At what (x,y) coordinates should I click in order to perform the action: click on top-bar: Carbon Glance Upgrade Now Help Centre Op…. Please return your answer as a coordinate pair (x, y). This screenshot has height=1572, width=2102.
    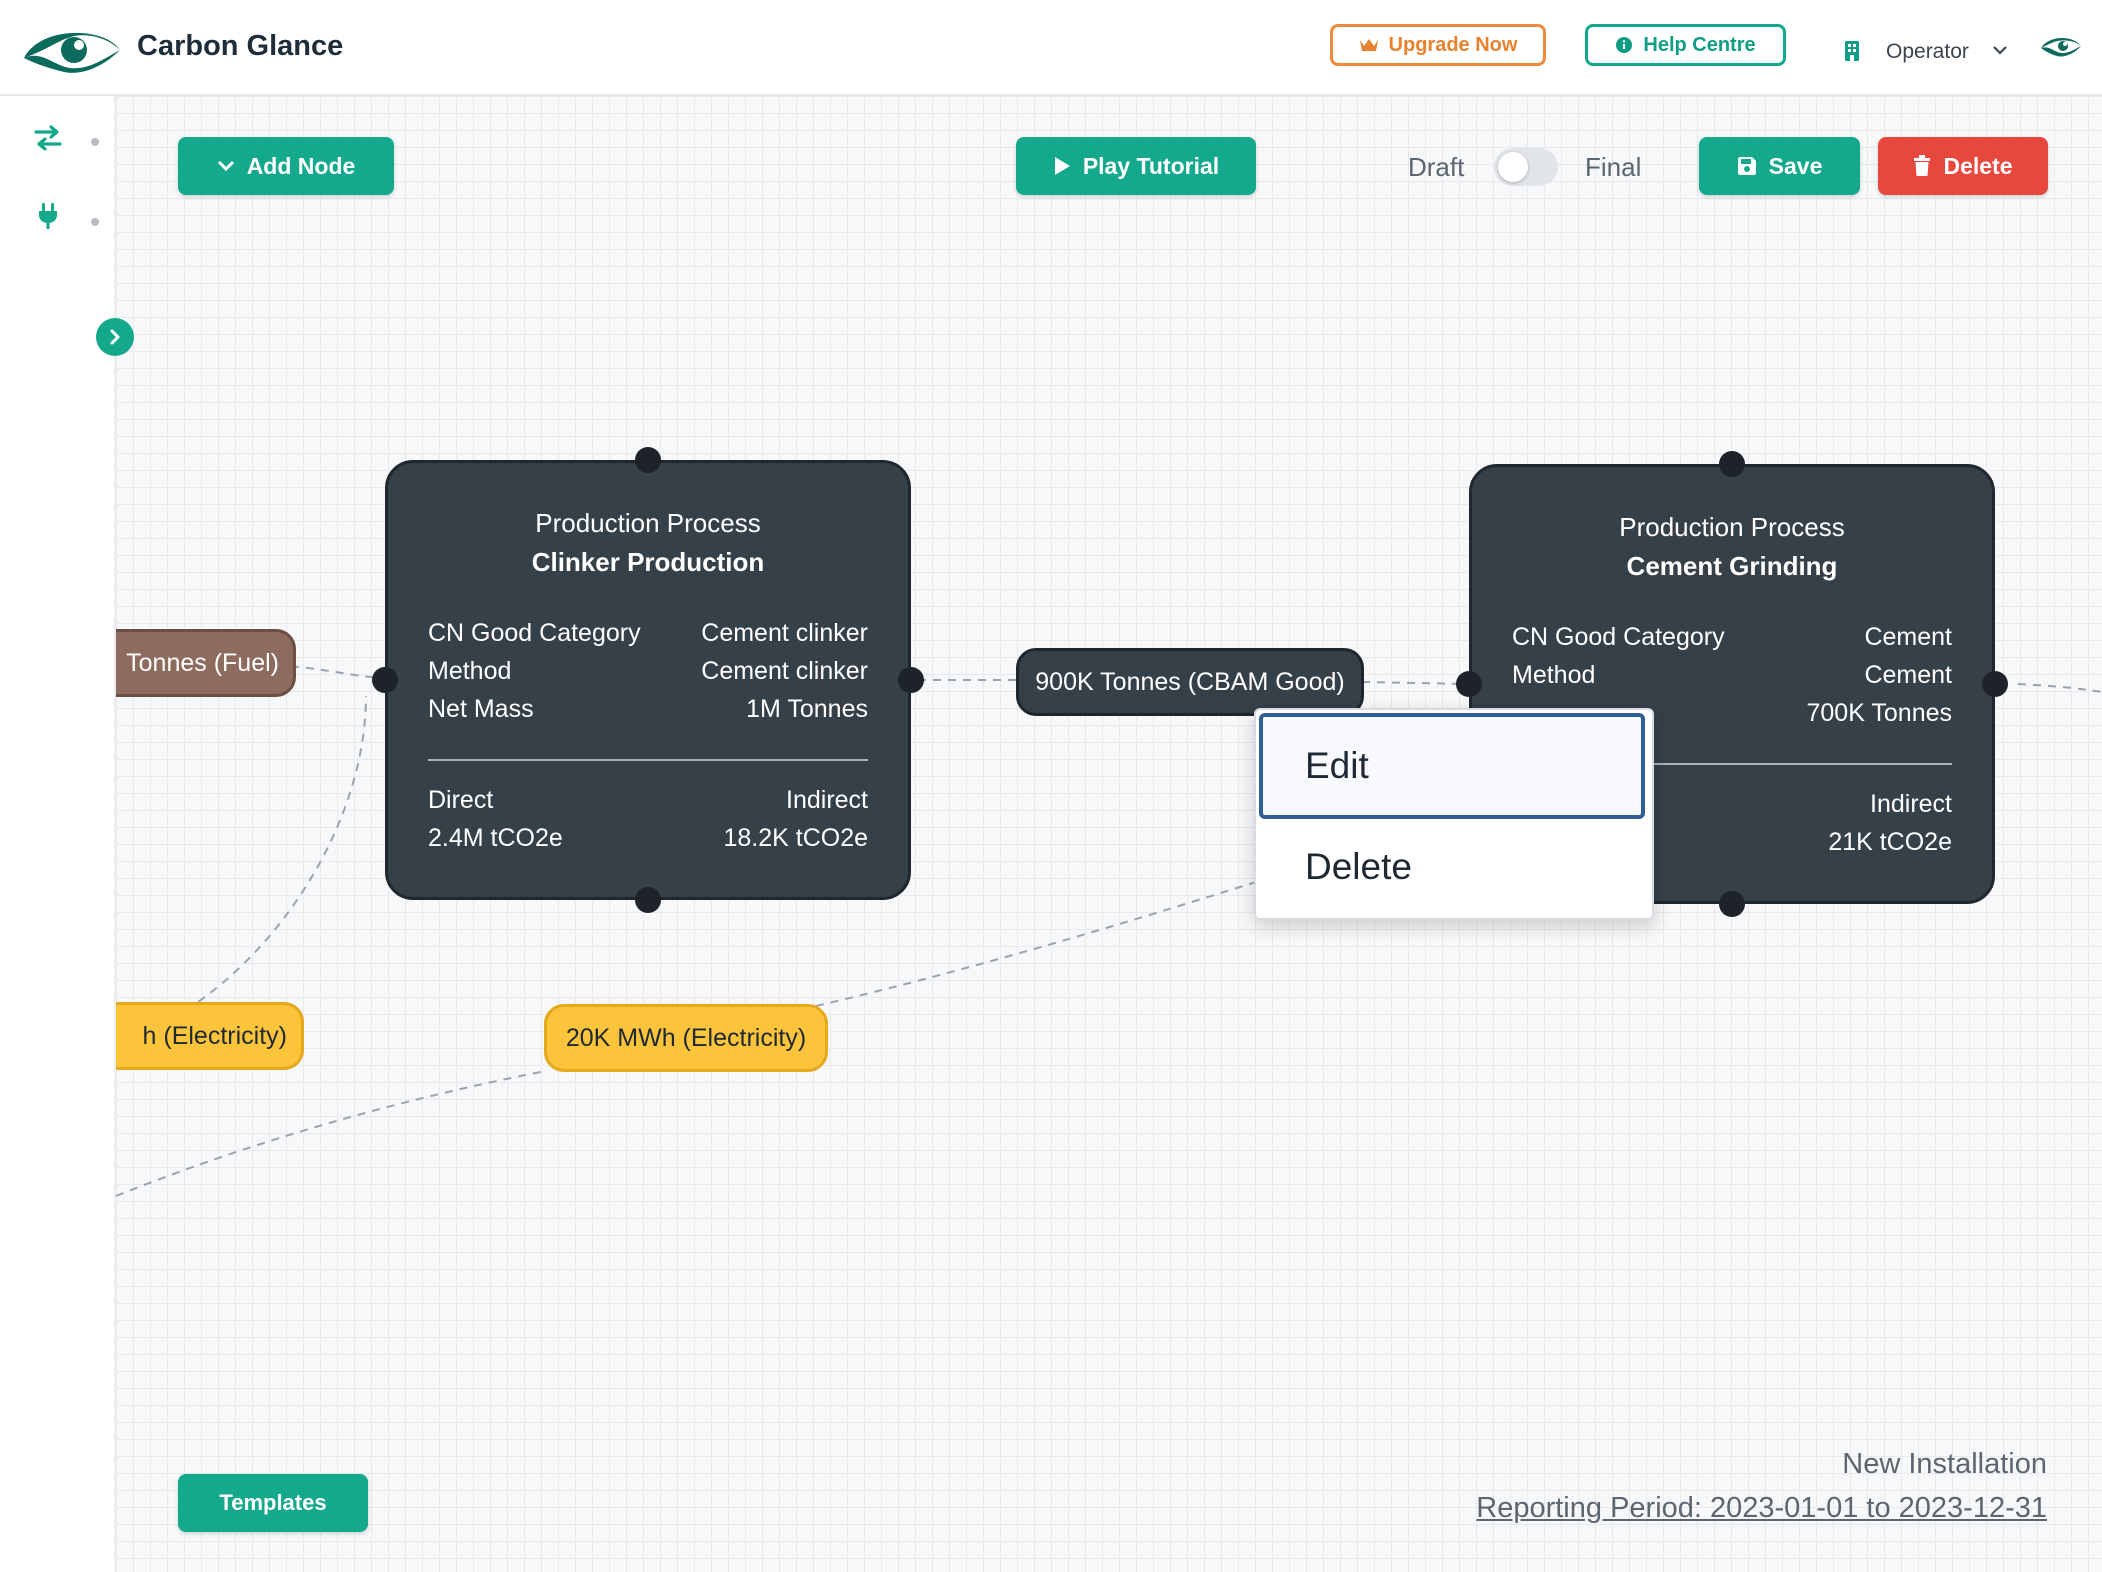
    Looking at the image, I should click on (1051, 48).